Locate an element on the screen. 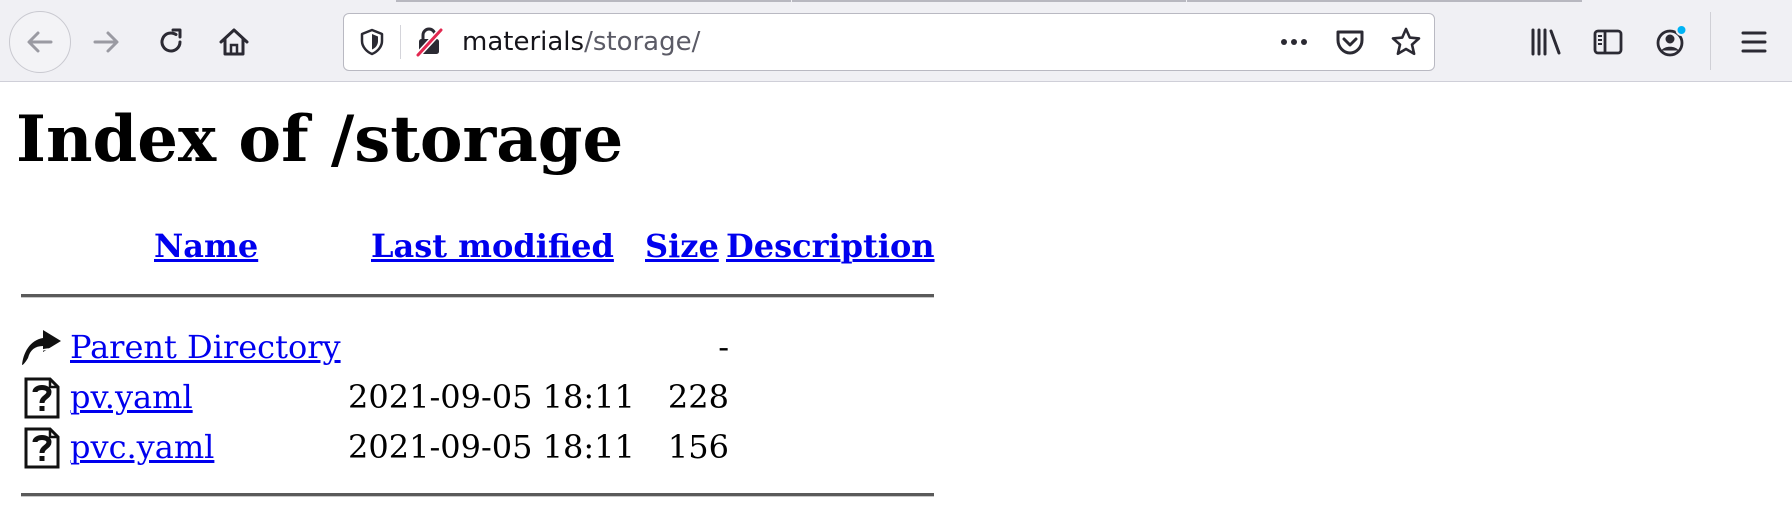 This screenshot has height=522, width=1792. header-rule is located at coordinates (477, 296).